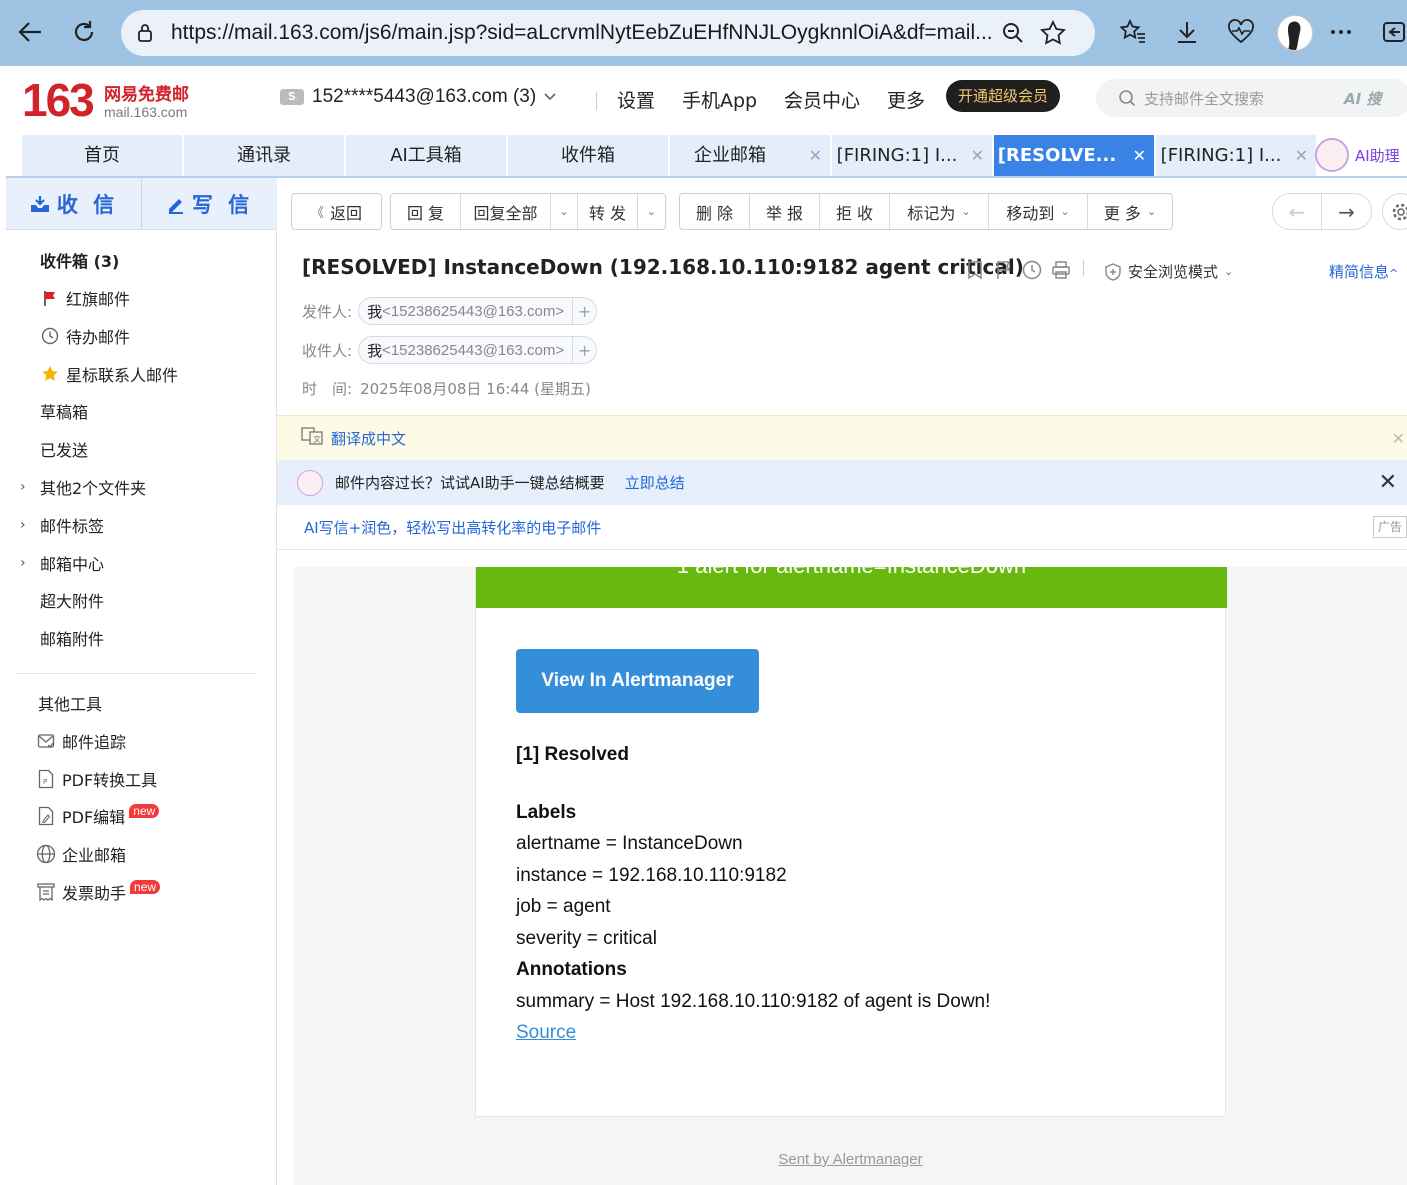 The image size is (1407, 1185). I want to click on resolved-heading: [1] Resolved, so click(572, 754).